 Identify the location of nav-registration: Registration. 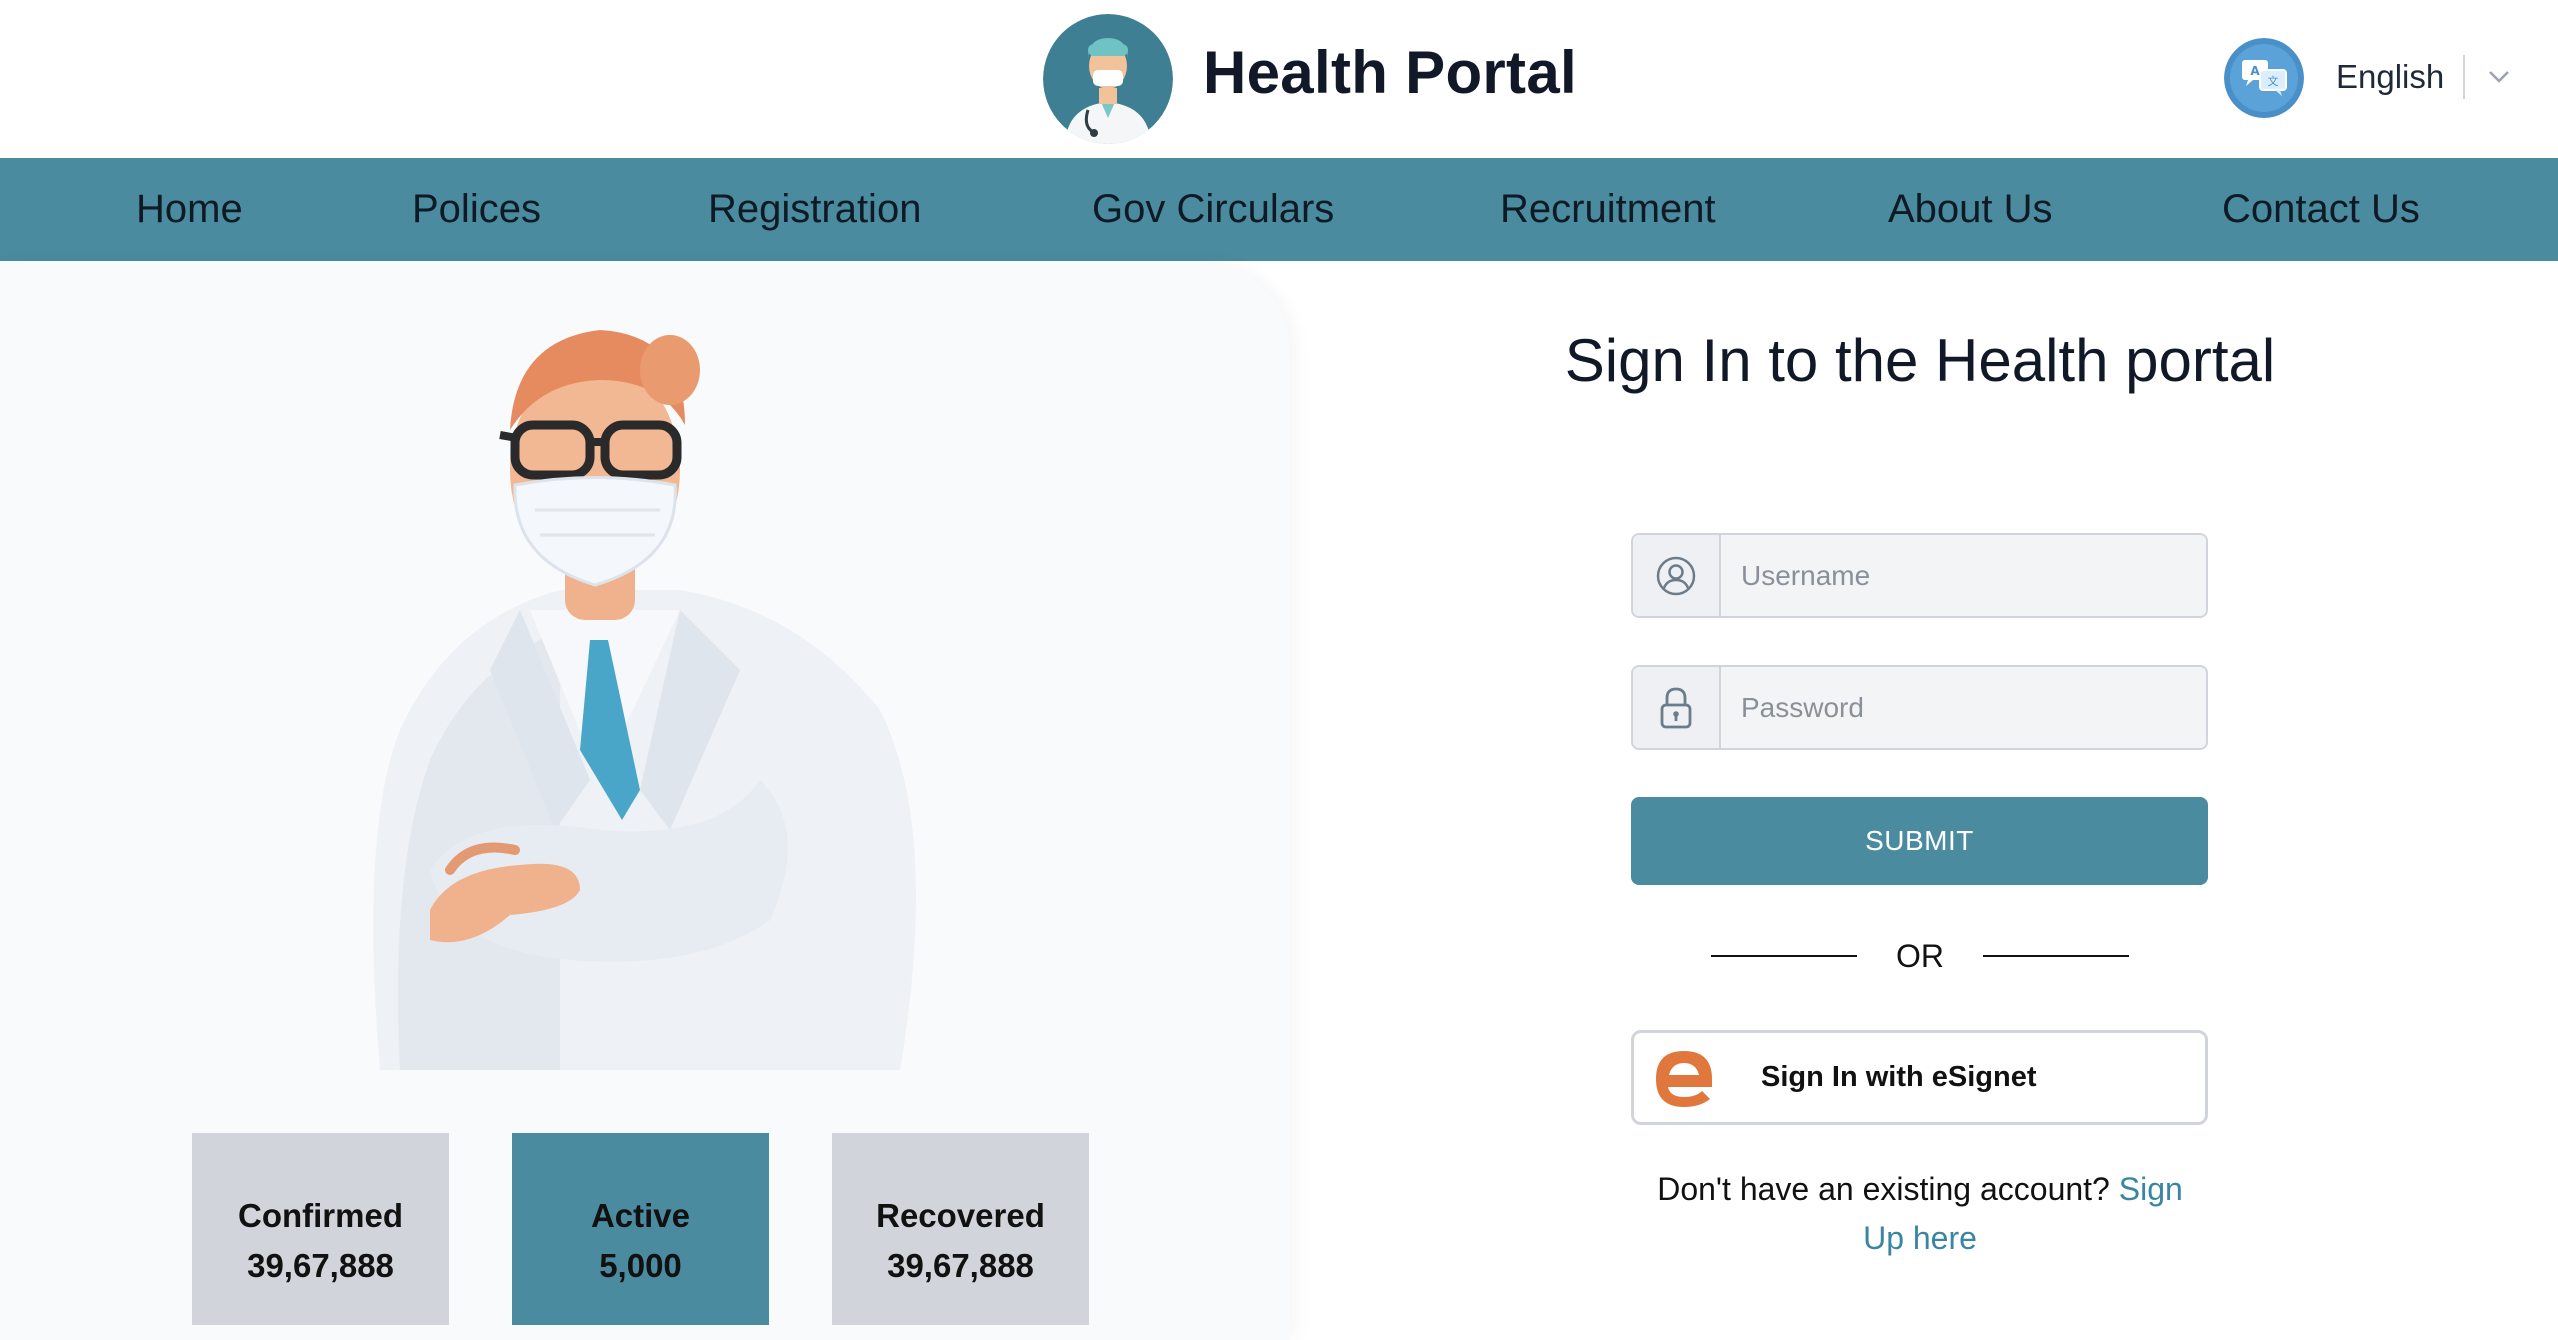
(814, 209).